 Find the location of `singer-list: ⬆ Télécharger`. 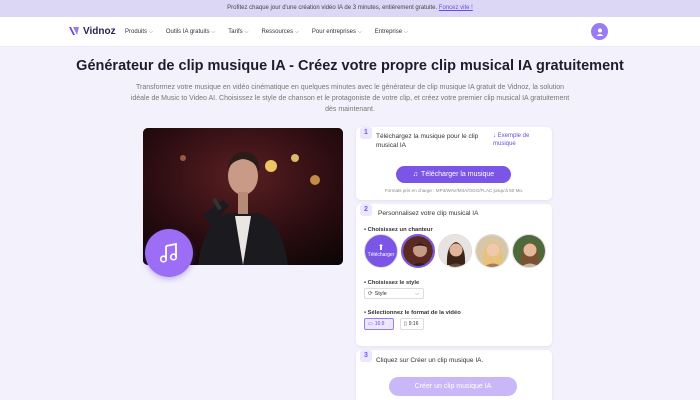

singer-list: ⬆ Télécharger is located at coordinates (455, 251).